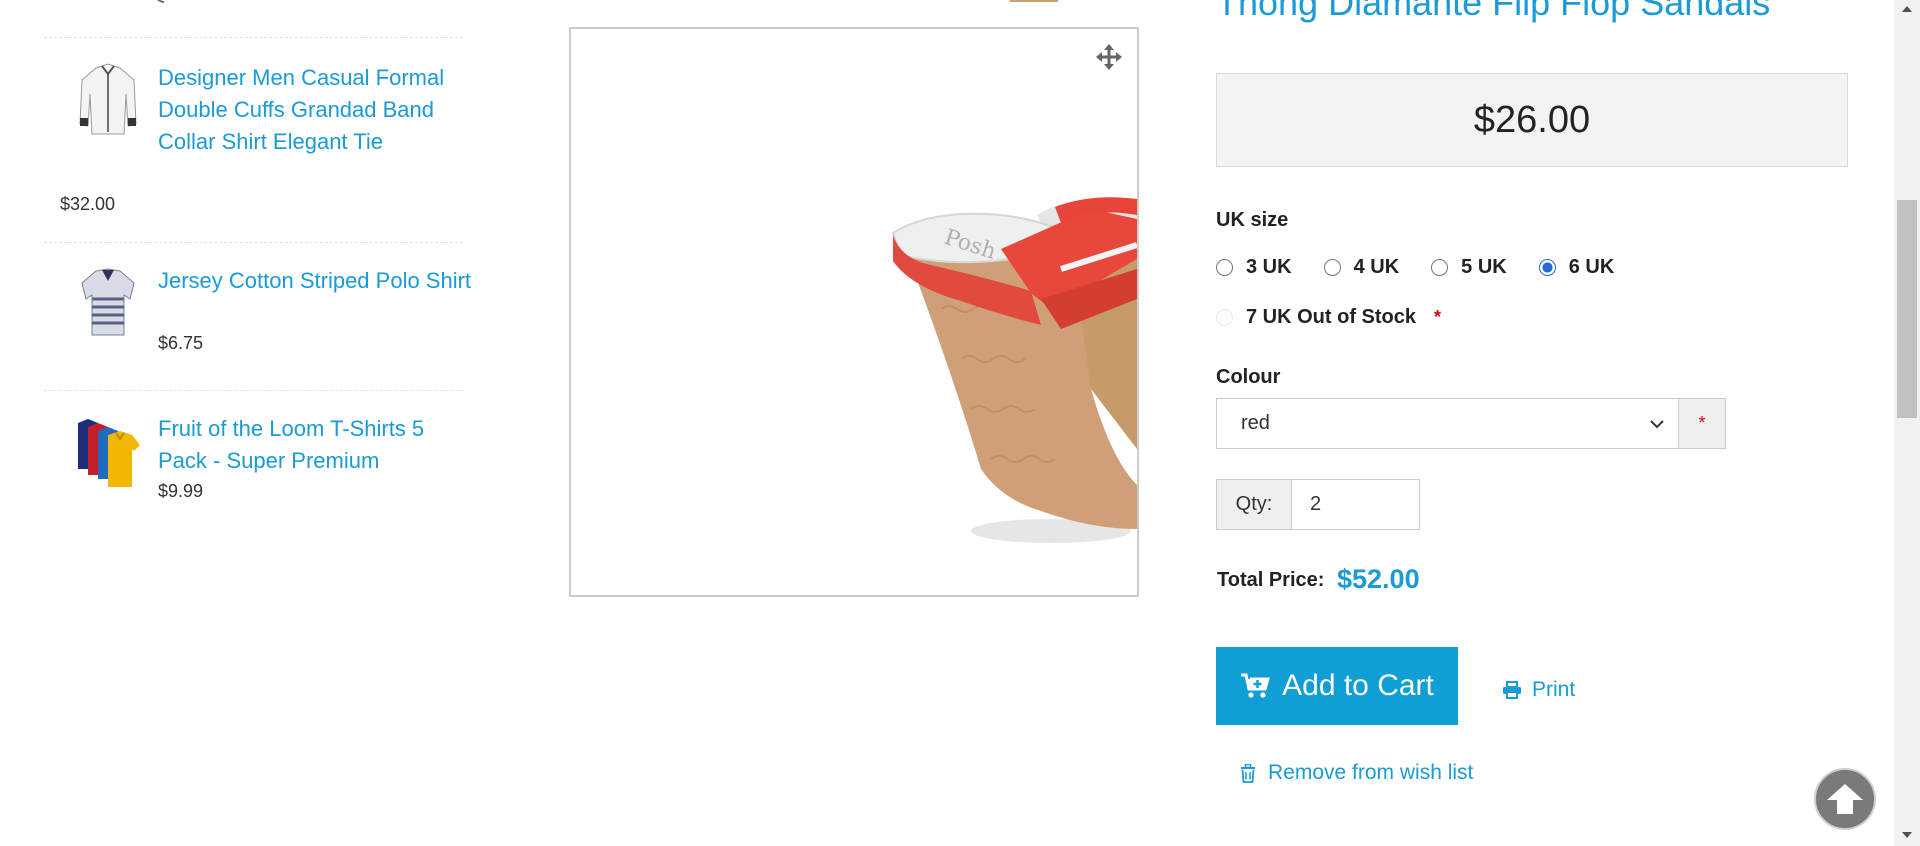 The height and width of the screenshot is (846, 1920). I want to click on colour-select-group: red *, so click(1471, 423).